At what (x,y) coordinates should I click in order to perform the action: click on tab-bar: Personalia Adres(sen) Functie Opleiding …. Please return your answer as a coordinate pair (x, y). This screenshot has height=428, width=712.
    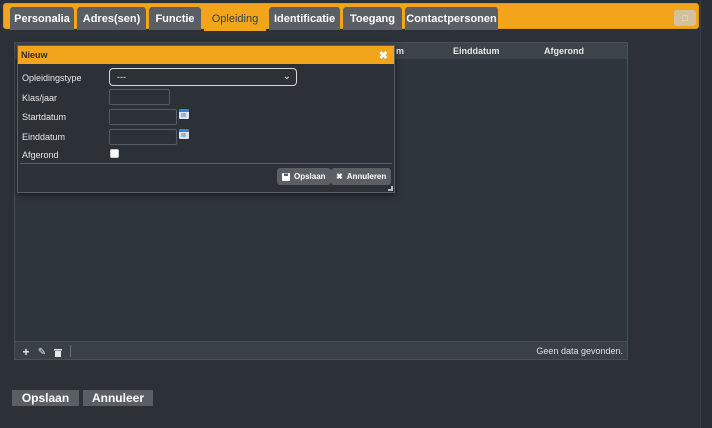
    Looking at the image, I should click on (351, 17).